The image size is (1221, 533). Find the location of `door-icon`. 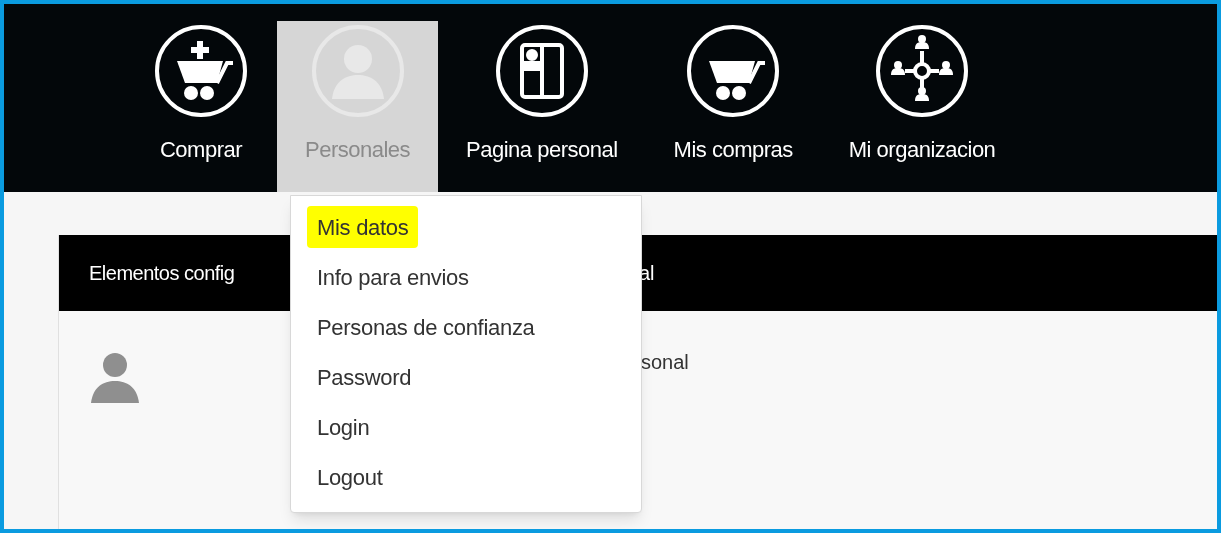

door-icon is located at coordinates (541, 71).